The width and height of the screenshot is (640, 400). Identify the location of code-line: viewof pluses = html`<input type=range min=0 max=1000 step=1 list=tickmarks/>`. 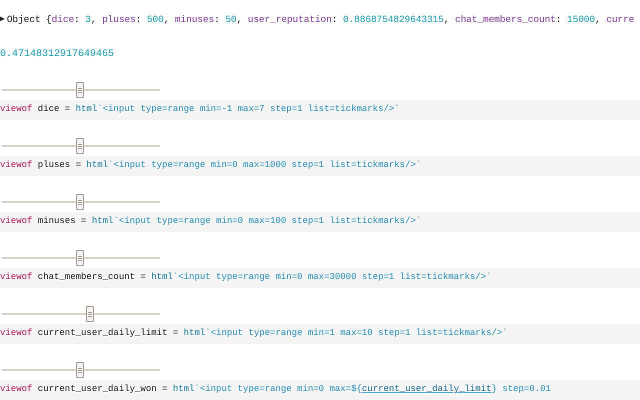
(211, 165).